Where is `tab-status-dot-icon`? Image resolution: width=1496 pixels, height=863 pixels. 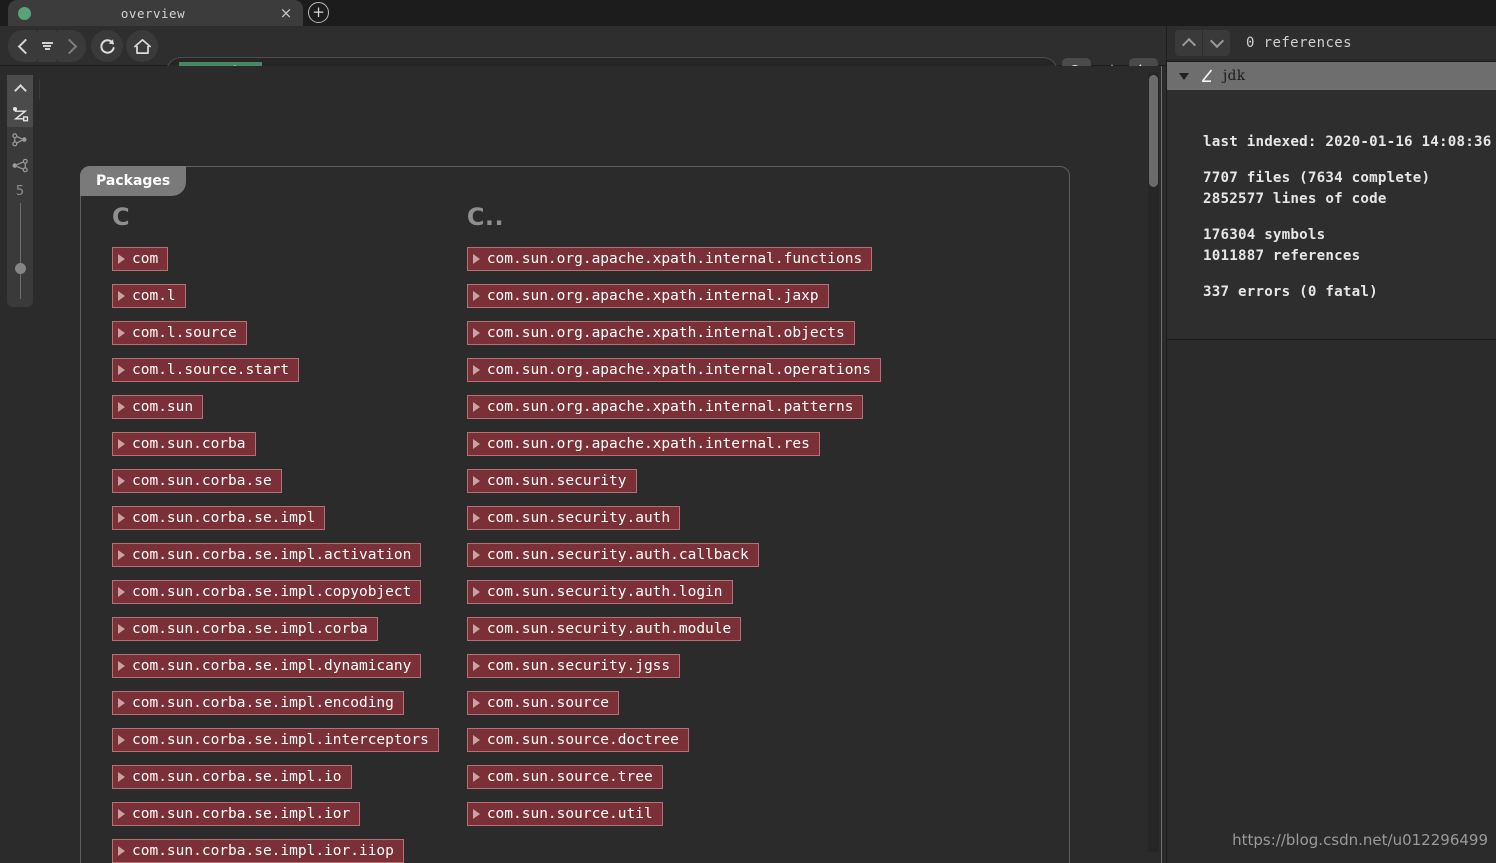
tab-status-dot-icon is located at coordinates (24, 13).